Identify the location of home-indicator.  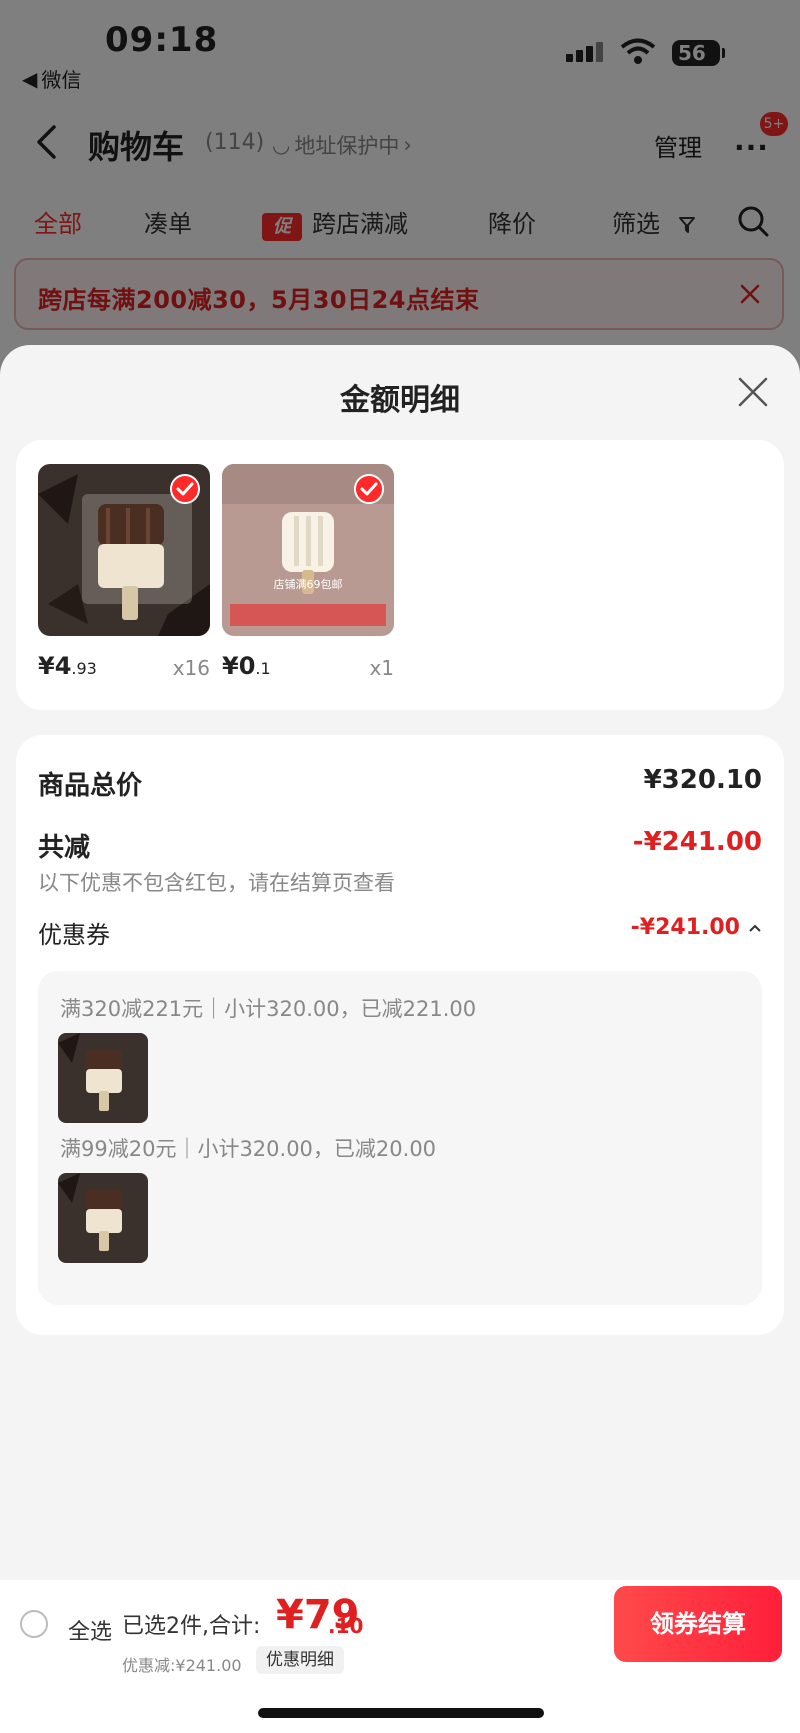
(401, 1713).